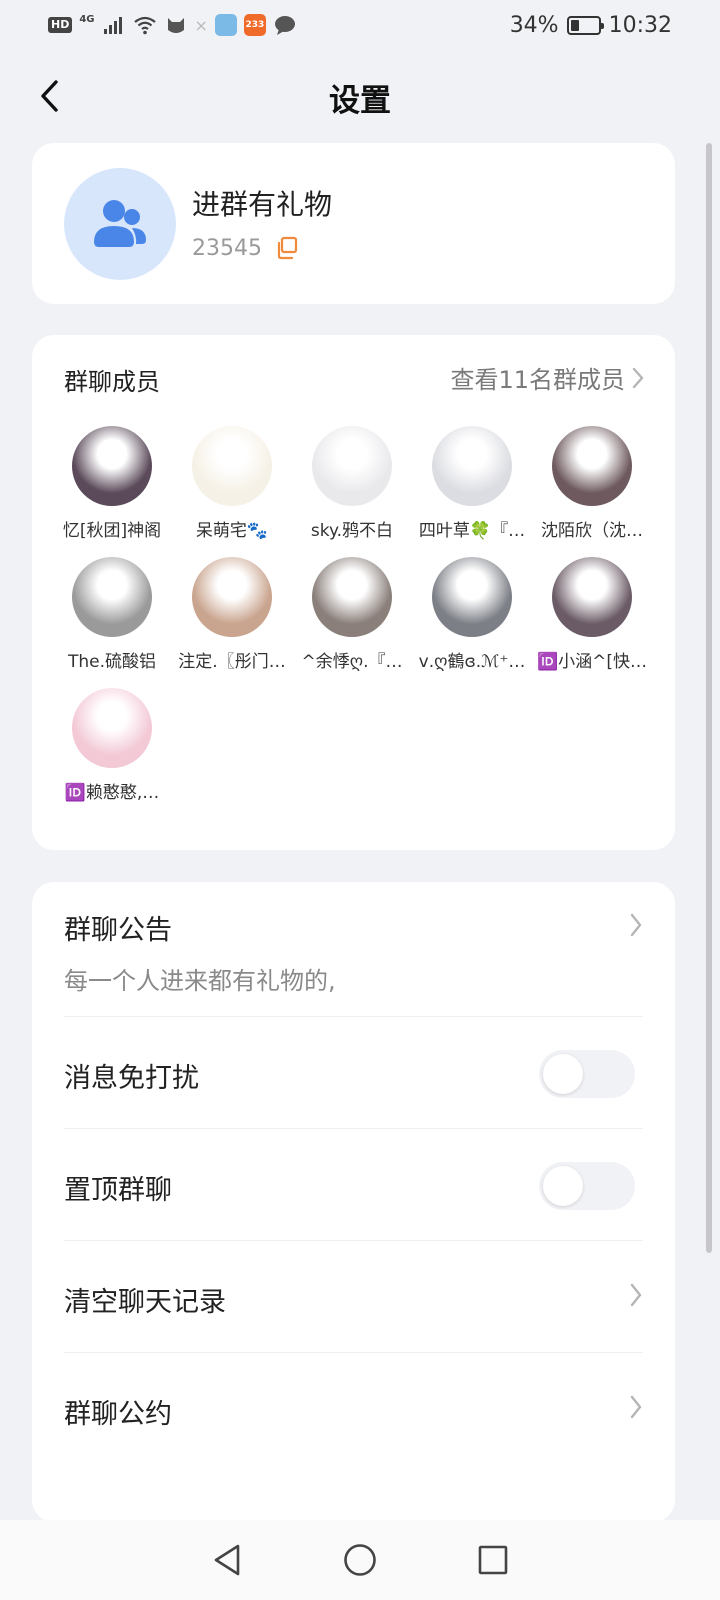 The width and height of the screenshot is (720, 1600). What do you see at coordinates (353, 1073) in the screenshot?
I see `do-not-disturb-row: 消息免打扰` at bounding box center [353, 1073].